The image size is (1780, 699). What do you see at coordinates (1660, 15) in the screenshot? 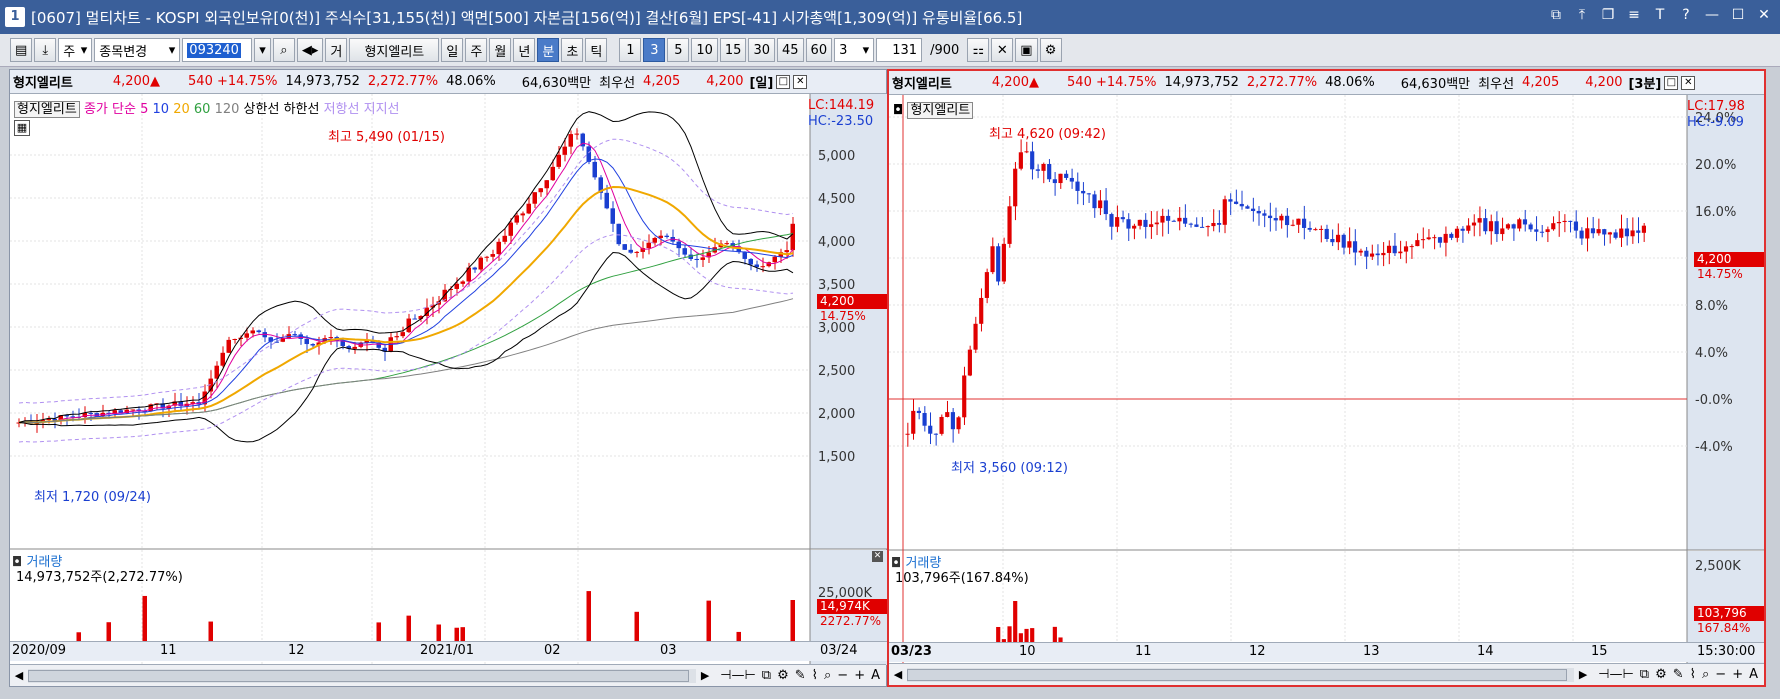
I see `font-icon: T` at bounding box center [1660, 15].